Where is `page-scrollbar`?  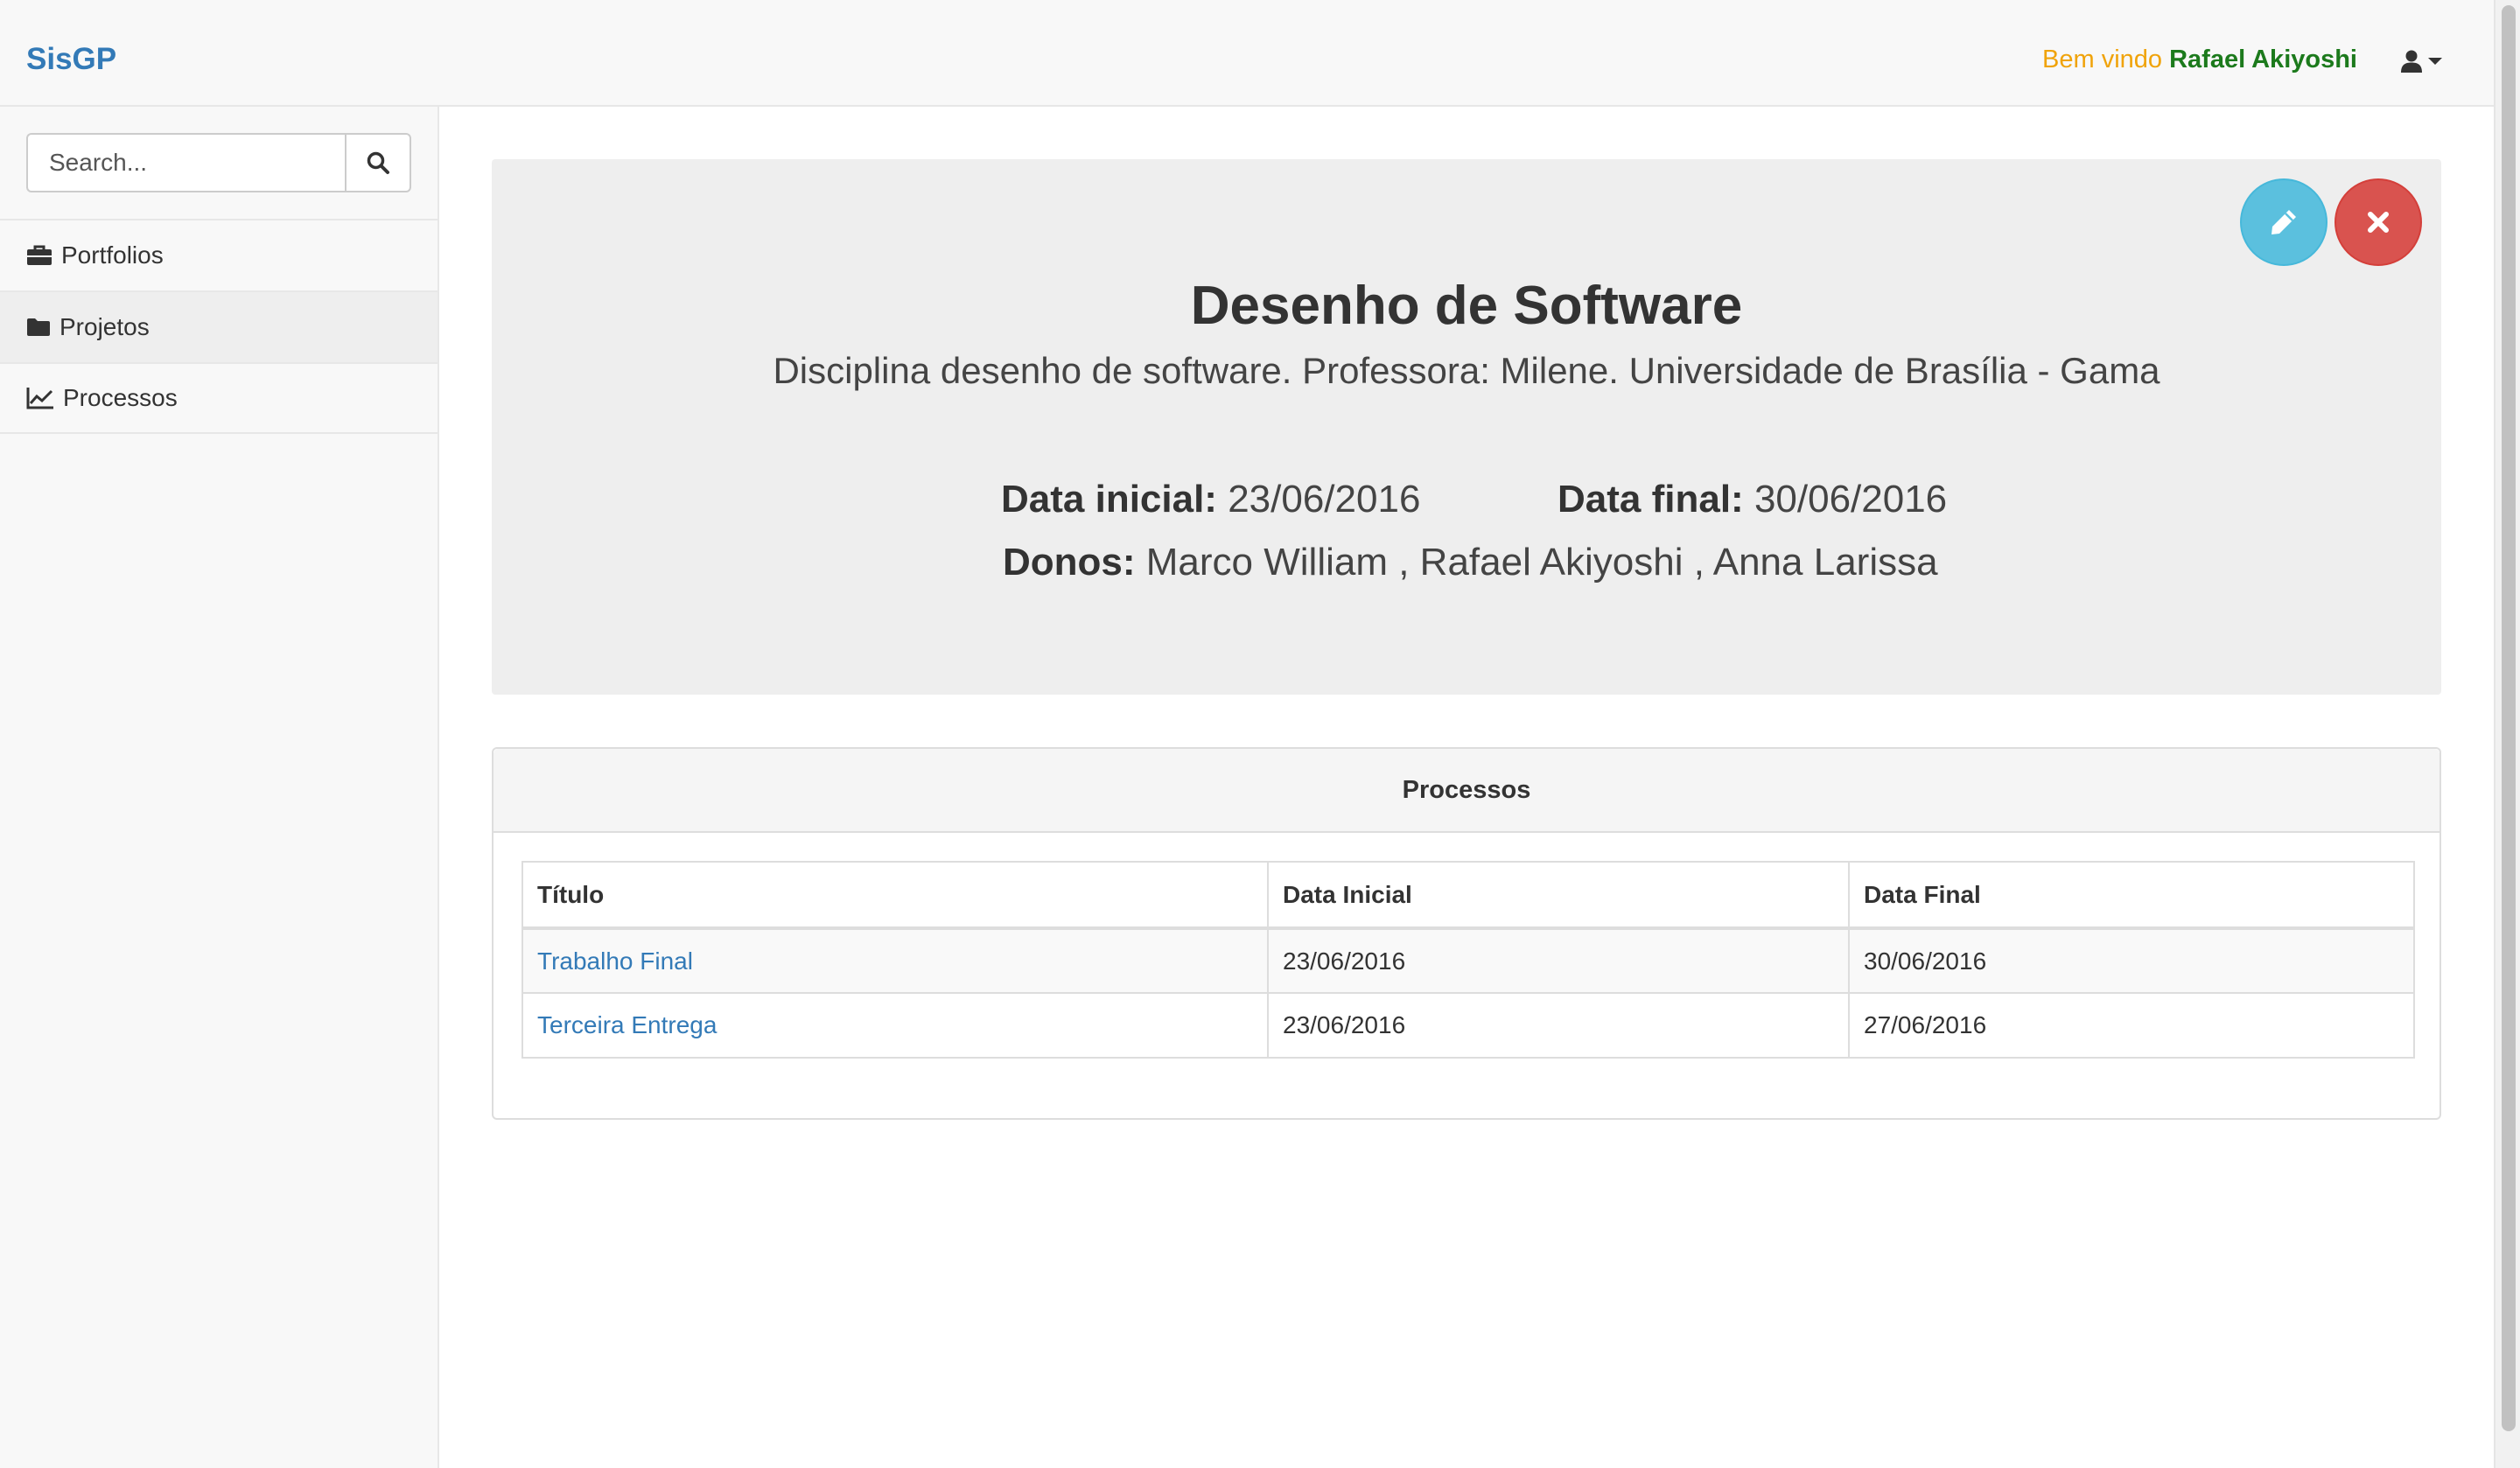 page-scrollbar is located at coordinates (2507, 734).